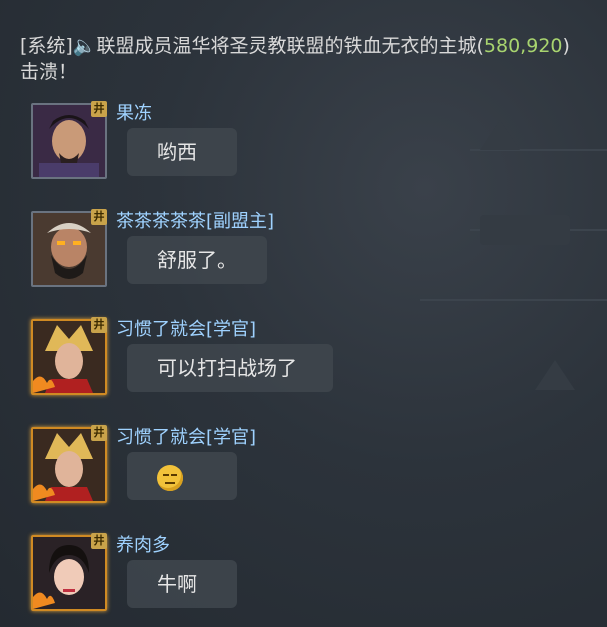 This screenshot has width=607, height=627. I want to click on speaker-icon: 🔈, so click(84, 46).